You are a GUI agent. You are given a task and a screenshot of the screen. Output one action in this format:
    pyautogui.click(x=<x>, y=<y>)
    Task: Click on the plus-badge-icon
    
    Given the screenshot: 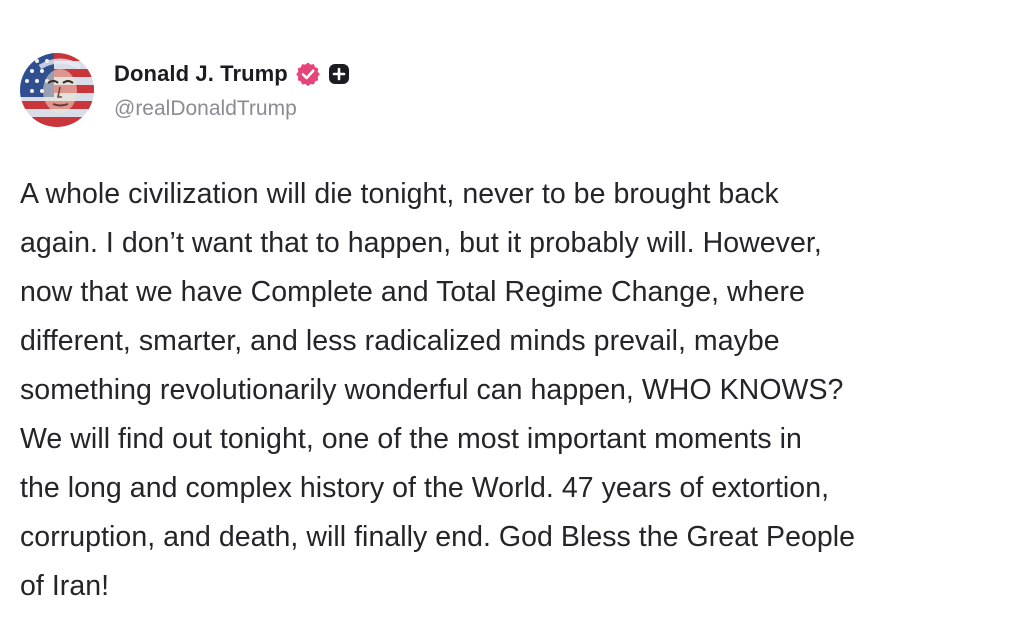 What is the action you would take?
    pyautogui.click(x=339, y=74)
    